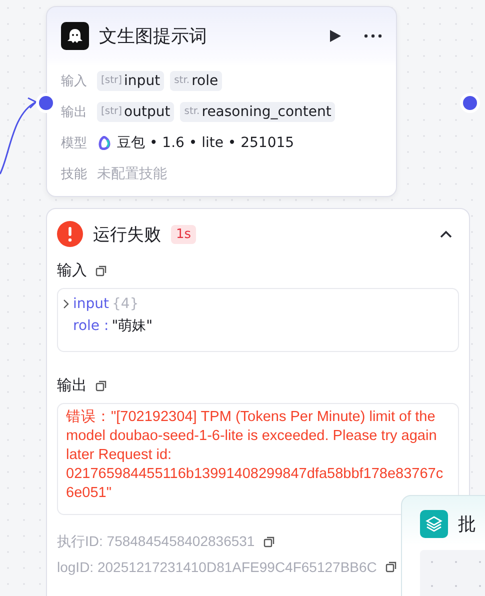  Describe the element at coordinates (72, 385) in the screenshot. I see `section-label: 输出` at that location.